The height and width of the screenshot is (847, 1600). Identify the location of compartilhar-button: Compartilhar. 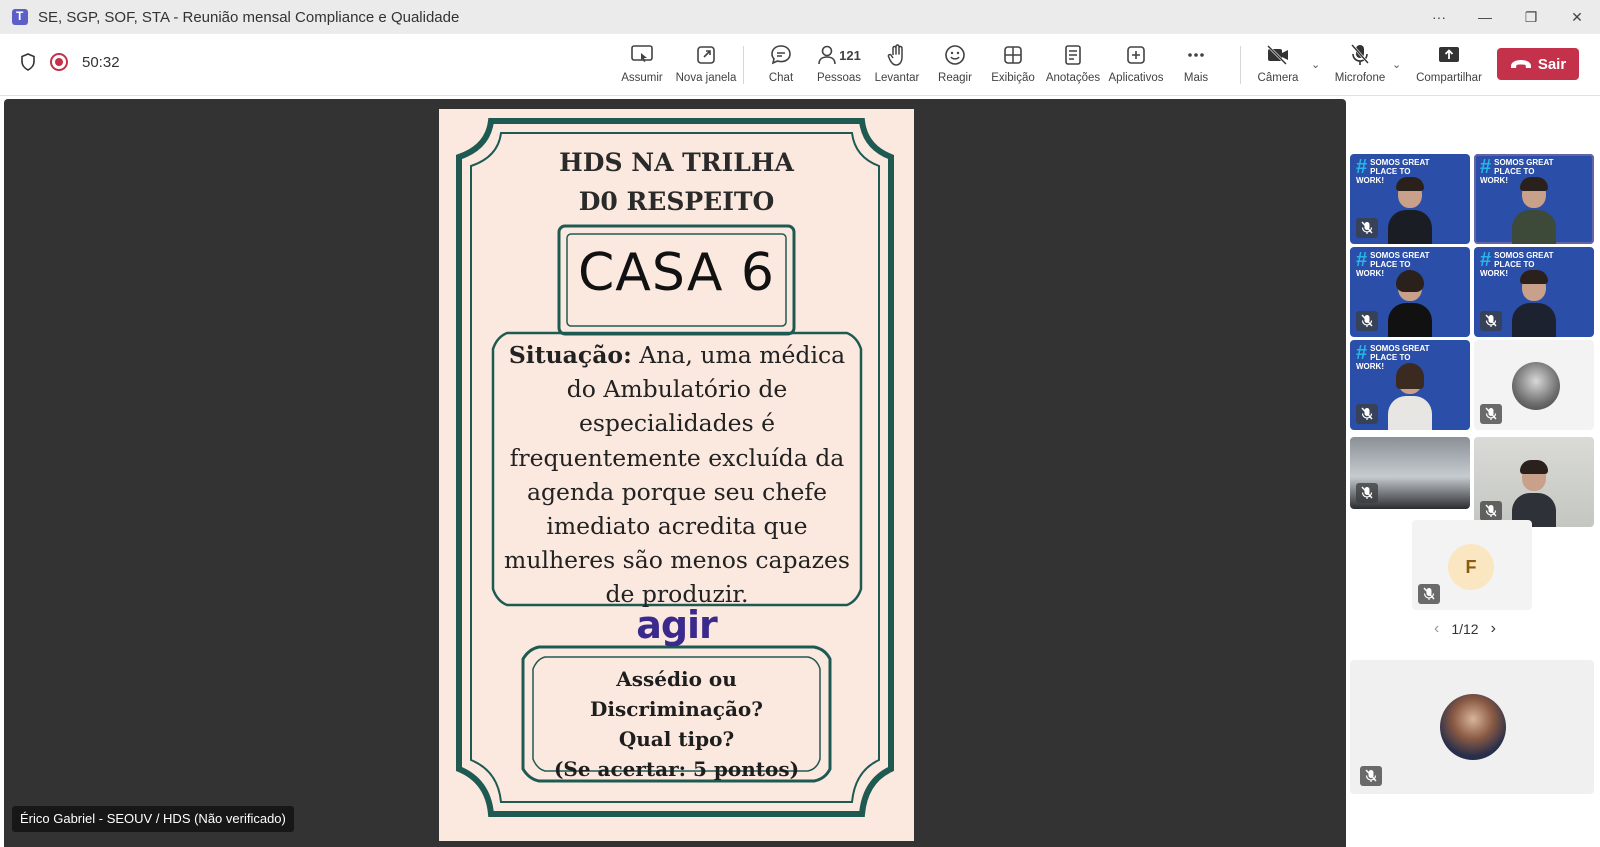
(1449, 66).